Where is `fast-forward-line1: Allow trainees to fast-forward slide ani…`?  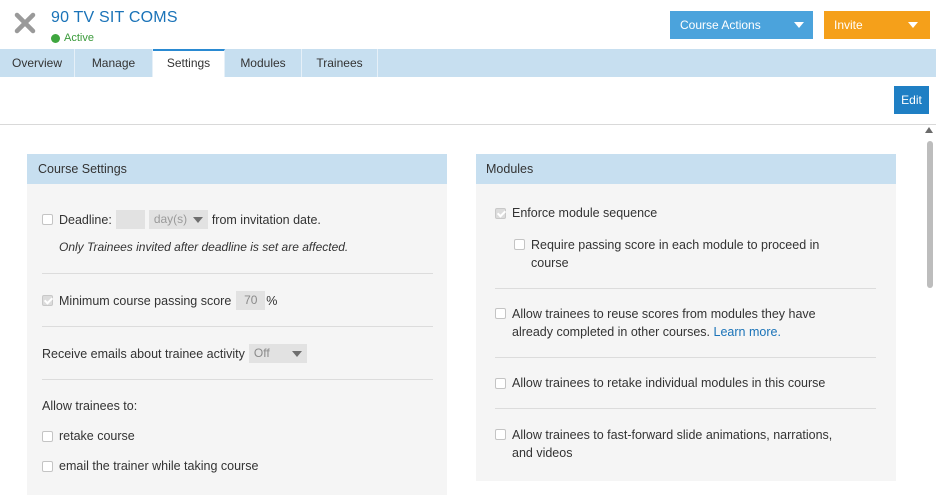 fast-forward-line1: Allow trainees to fast-forward slide ani… is located at coordinates (672, 435).